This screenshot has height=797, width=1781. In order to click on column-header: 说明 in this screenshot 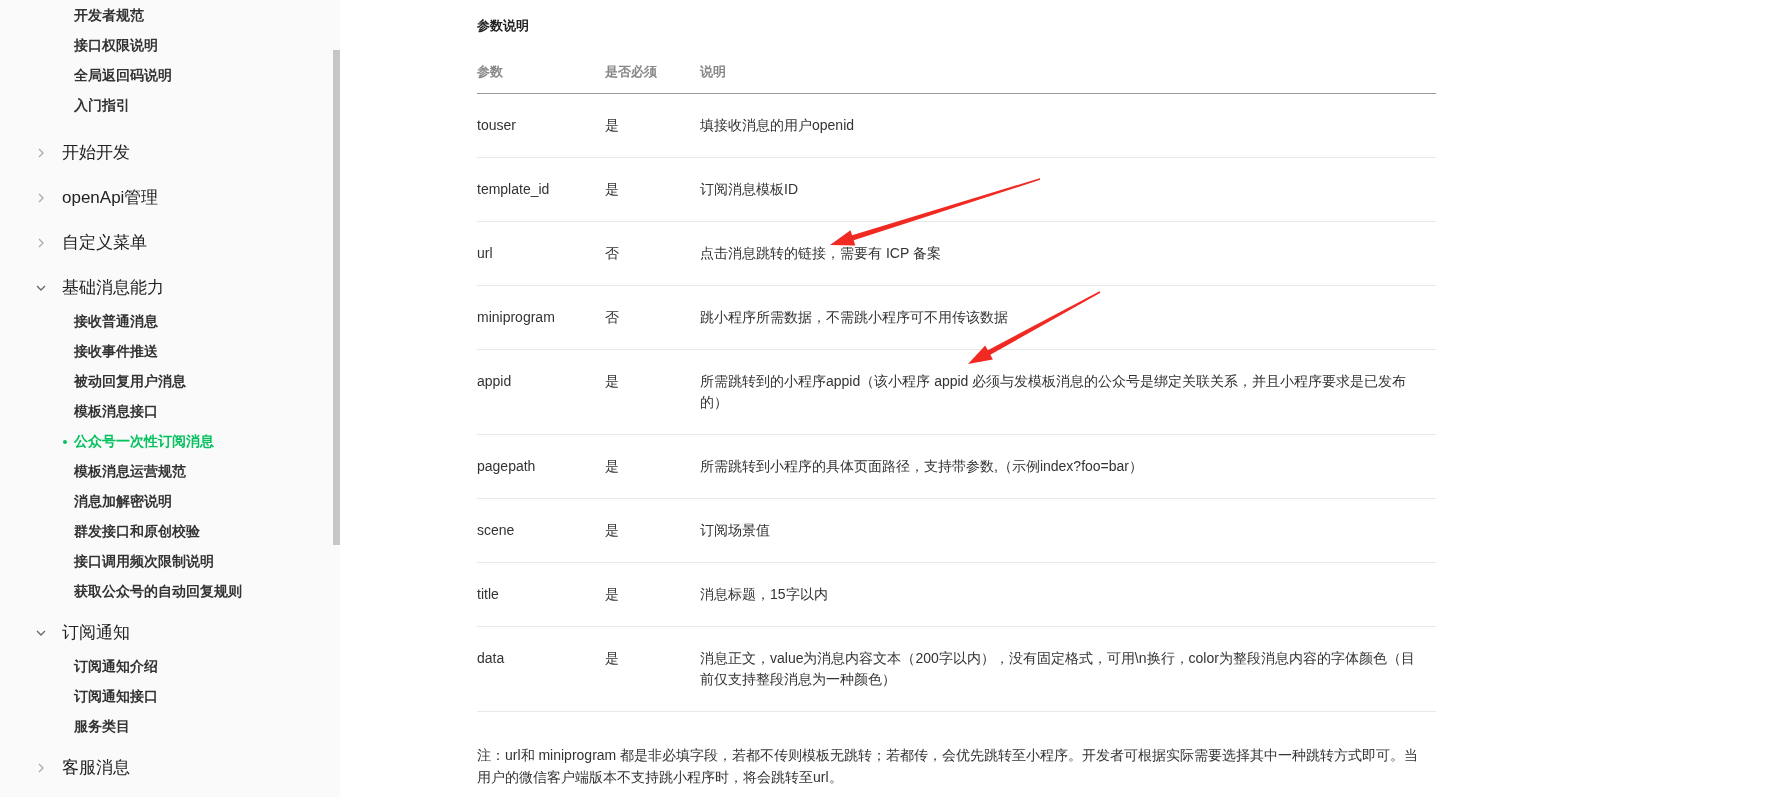, I will do `click(713, 71)`.